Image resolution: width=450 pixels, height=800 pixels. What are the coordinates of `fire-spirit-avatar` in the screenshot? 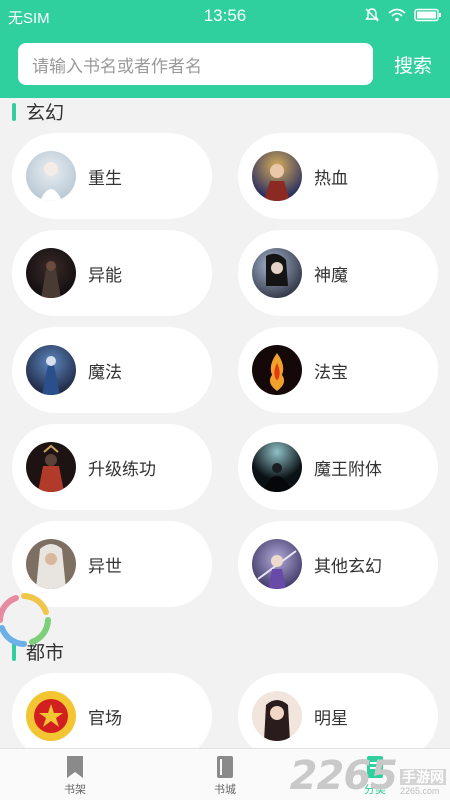 It's located at (277, 370).